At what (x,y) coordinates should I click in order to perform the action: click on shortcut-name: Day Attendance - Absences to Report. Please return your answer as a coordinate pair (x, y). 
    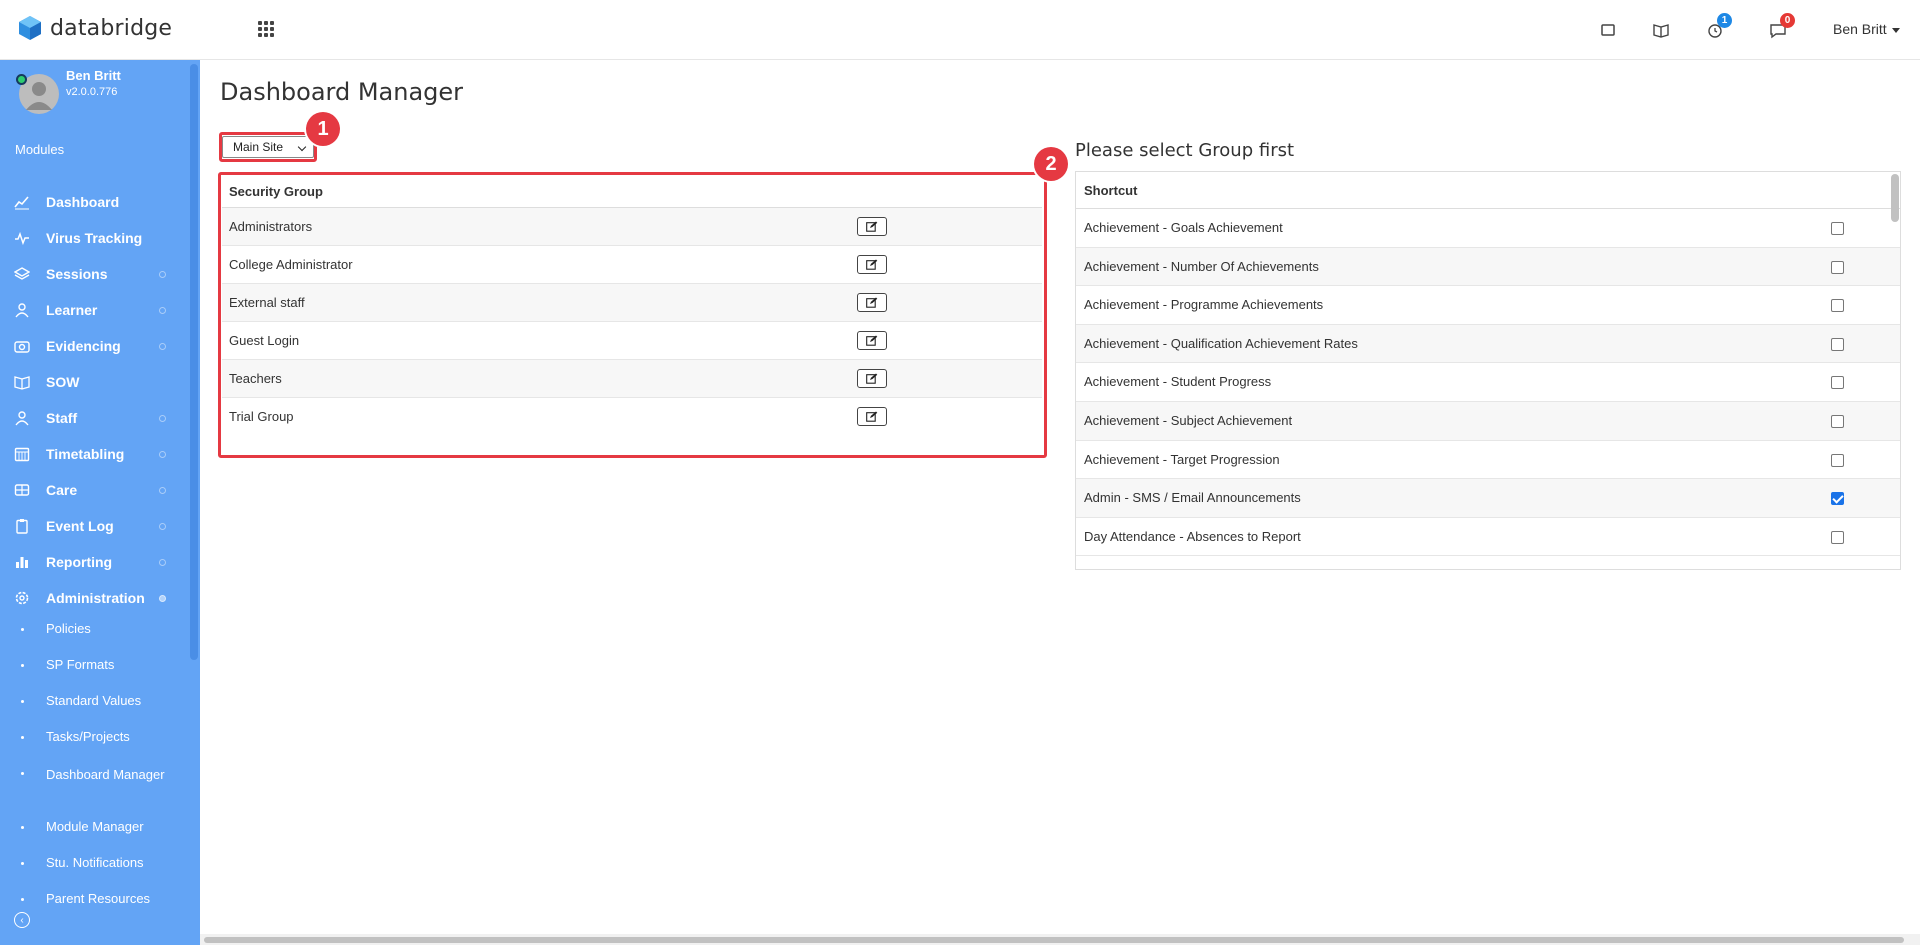
    Looking at the image, I should click on (1192, 536).